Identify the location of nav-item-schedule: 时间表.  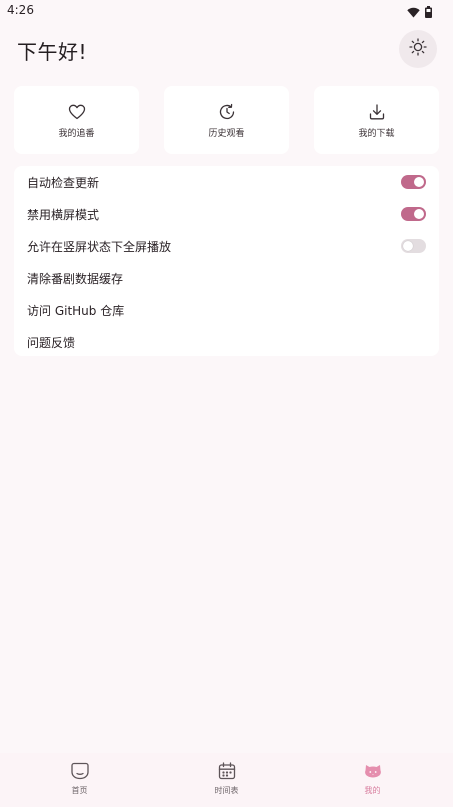
(226, 780).